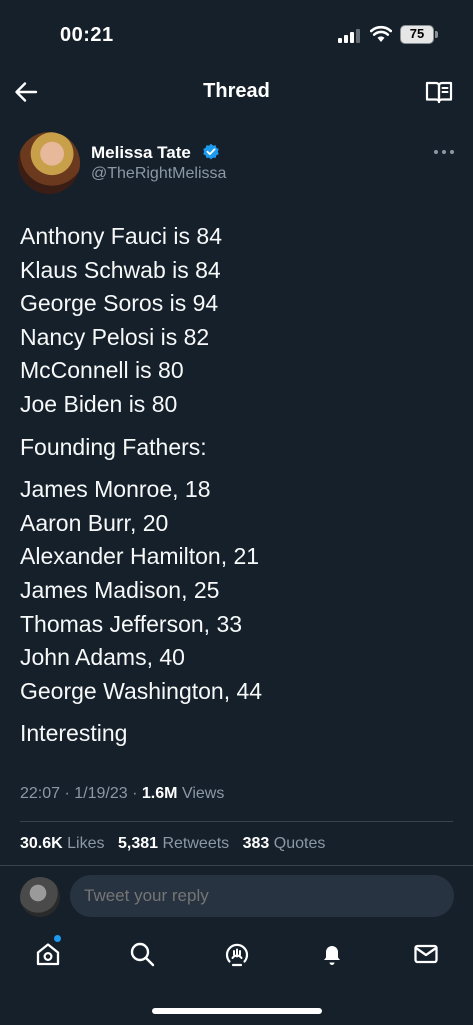 This screenshot has width=473, height=1025. I want to click on page-title: Thread, so click(236, 91).